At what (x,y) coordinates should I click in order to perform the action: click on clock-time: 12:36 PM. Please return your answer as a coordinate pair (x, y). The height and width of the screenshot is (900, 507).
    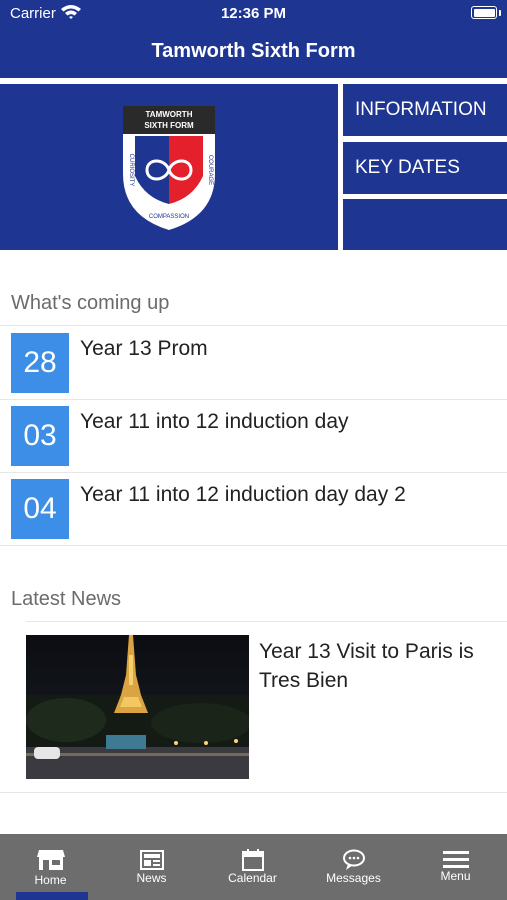
    Looking at the image, I should click on (253, 13).